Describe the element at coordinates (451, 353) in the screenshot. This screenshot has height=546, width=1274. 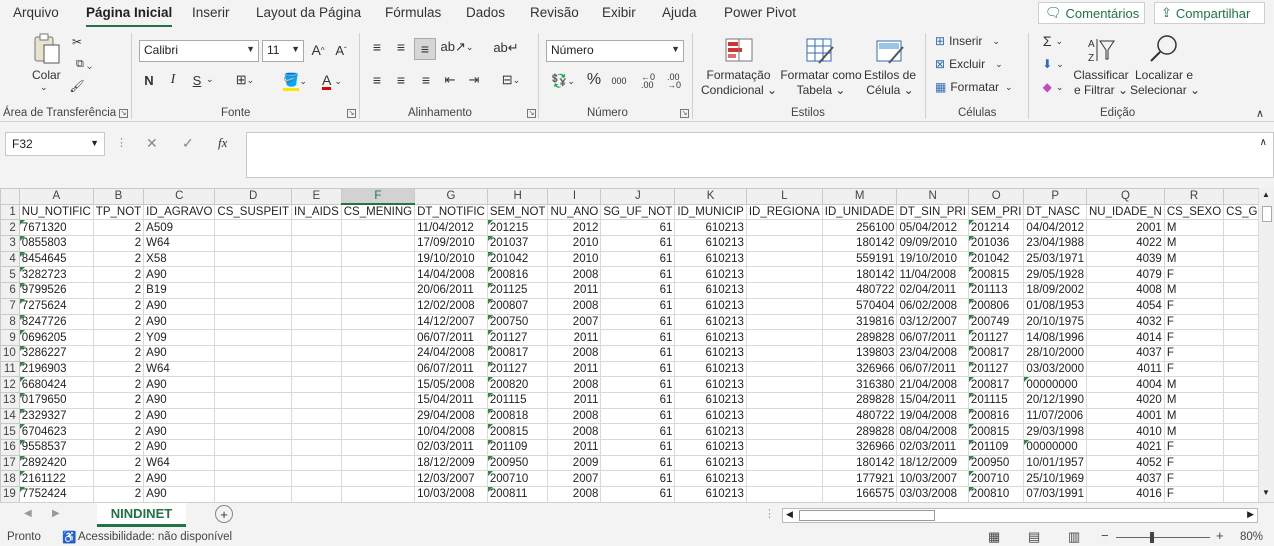
I see `cell: 24/04/2008` at that location.